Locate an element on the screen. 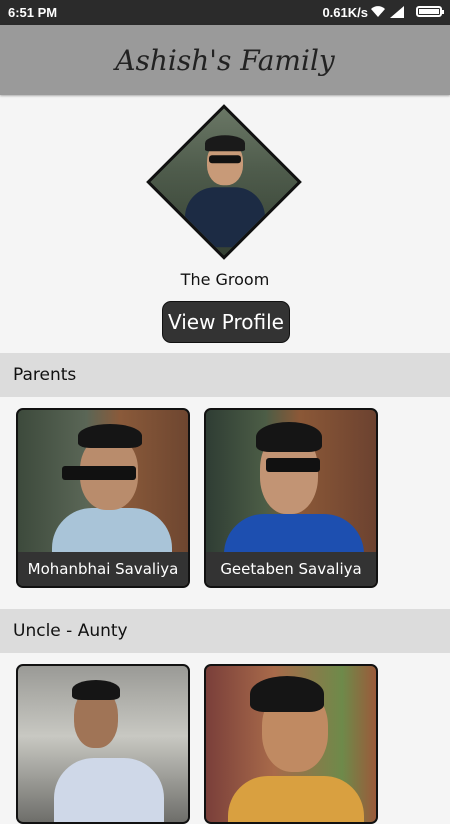  member-name: Geetaben Savaliya is located at coordinates (291, 569).